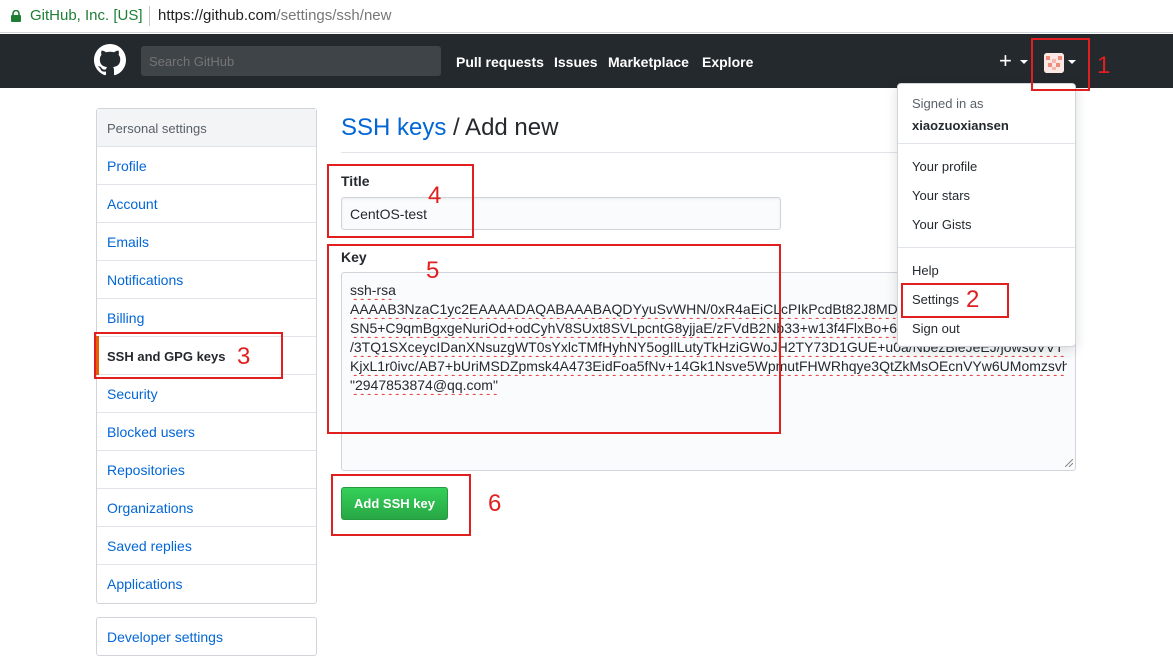 The image size is (1173, 668). What do you see at coordinates (576, 62) in the screenshot?
I see `nav-issues: Issues` at bounding box center [576, 62].